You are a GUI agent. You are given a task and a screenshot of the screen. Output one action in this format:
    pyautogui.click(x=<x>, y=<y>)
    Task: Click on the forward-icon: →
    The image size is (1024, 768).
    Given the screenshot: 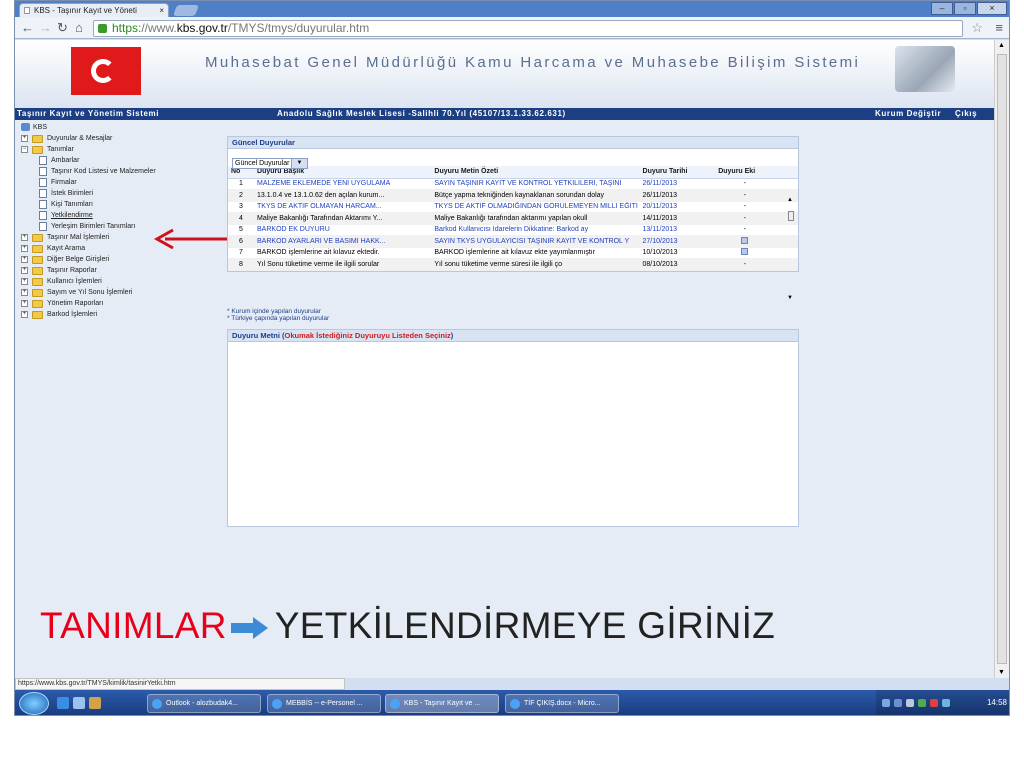 What is the action you would take?
    pyautogui.click(x=45, y=28)
    